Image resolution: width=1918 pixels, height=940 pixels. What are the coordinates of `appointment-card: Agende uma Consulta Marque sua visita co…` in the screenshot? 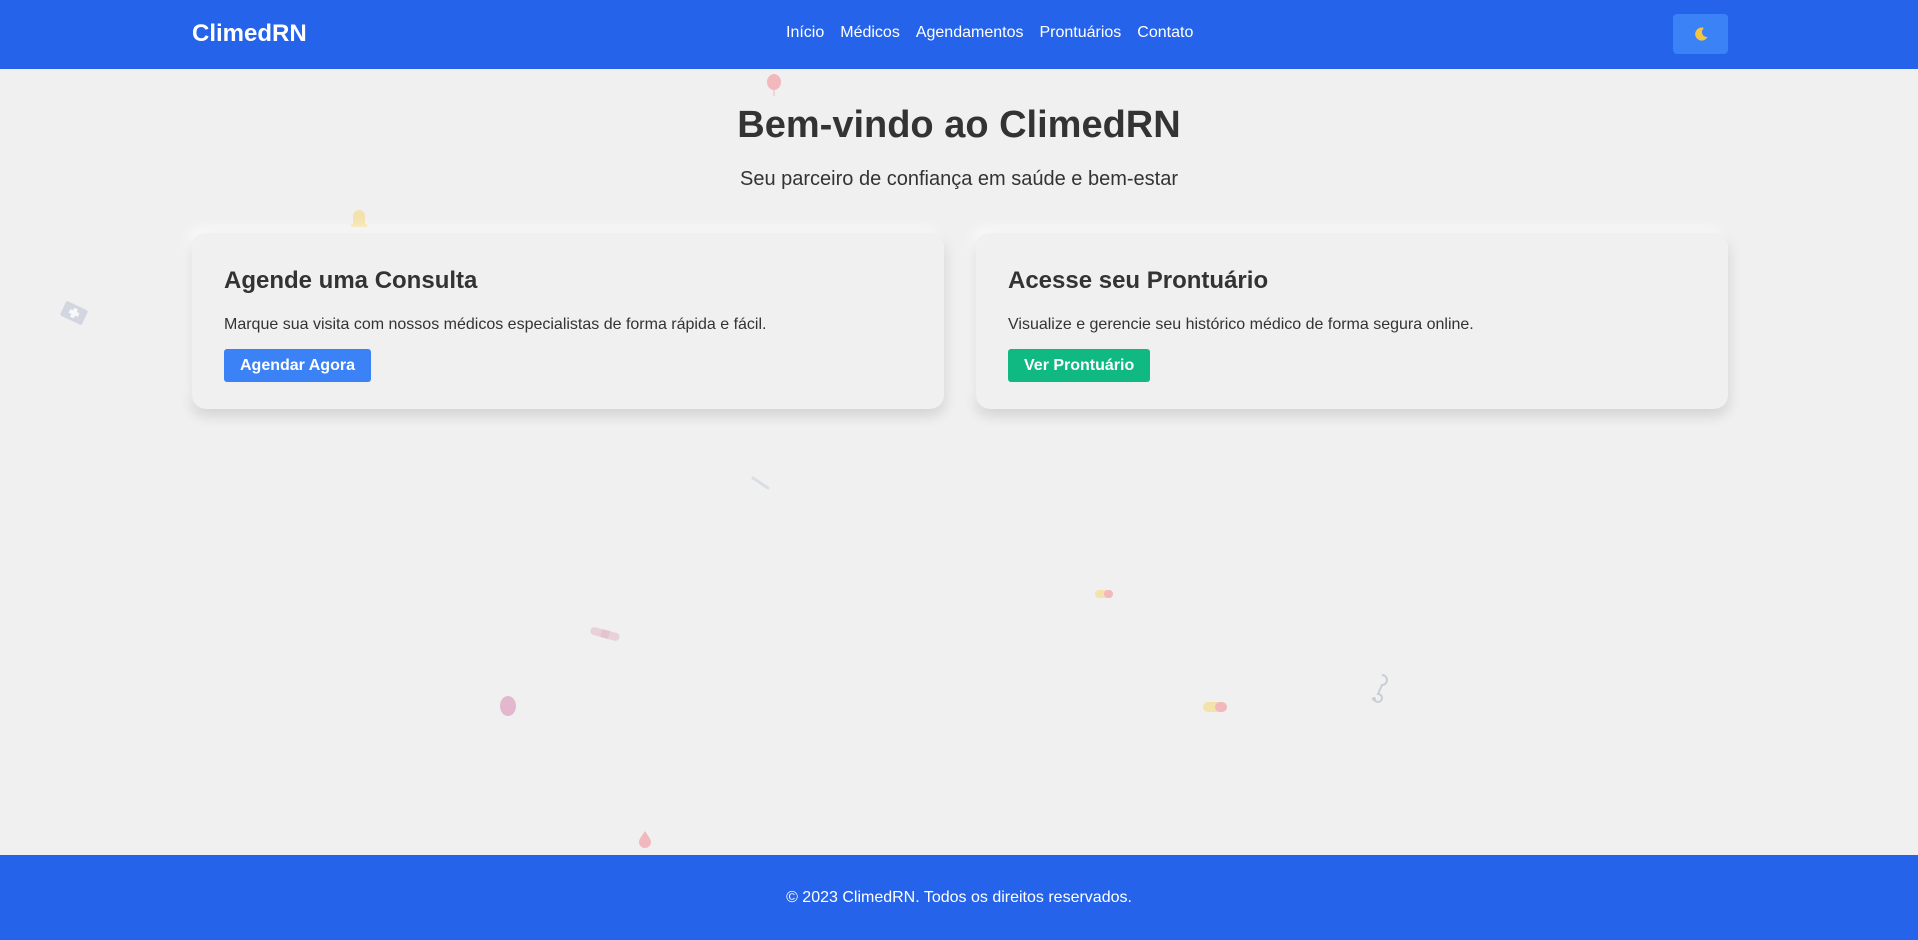 It's located at (568, 321).